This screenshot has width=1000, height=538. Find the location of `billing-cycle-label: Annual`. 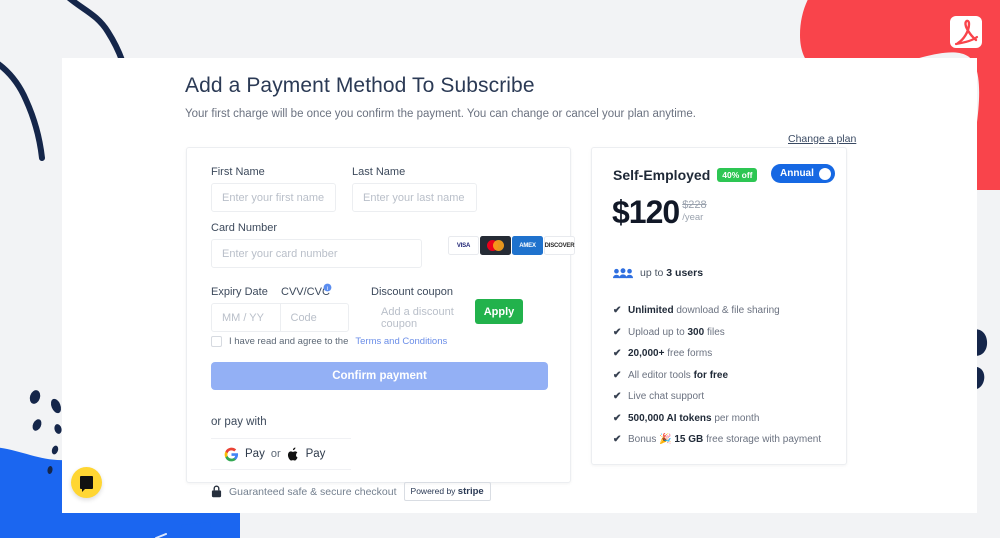

billing-cycle-label: Annual is located at coordinates (797, 173).